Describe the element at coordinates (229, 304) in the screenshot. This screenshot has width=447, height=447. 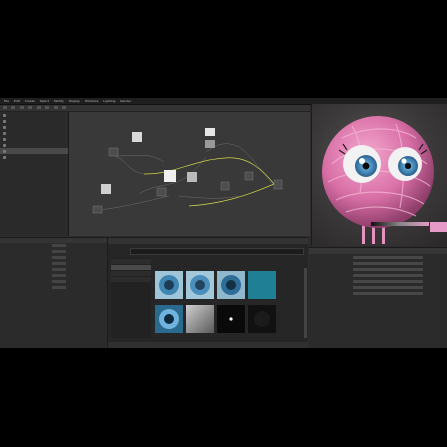
I see `thumbnail-grid` at that location.